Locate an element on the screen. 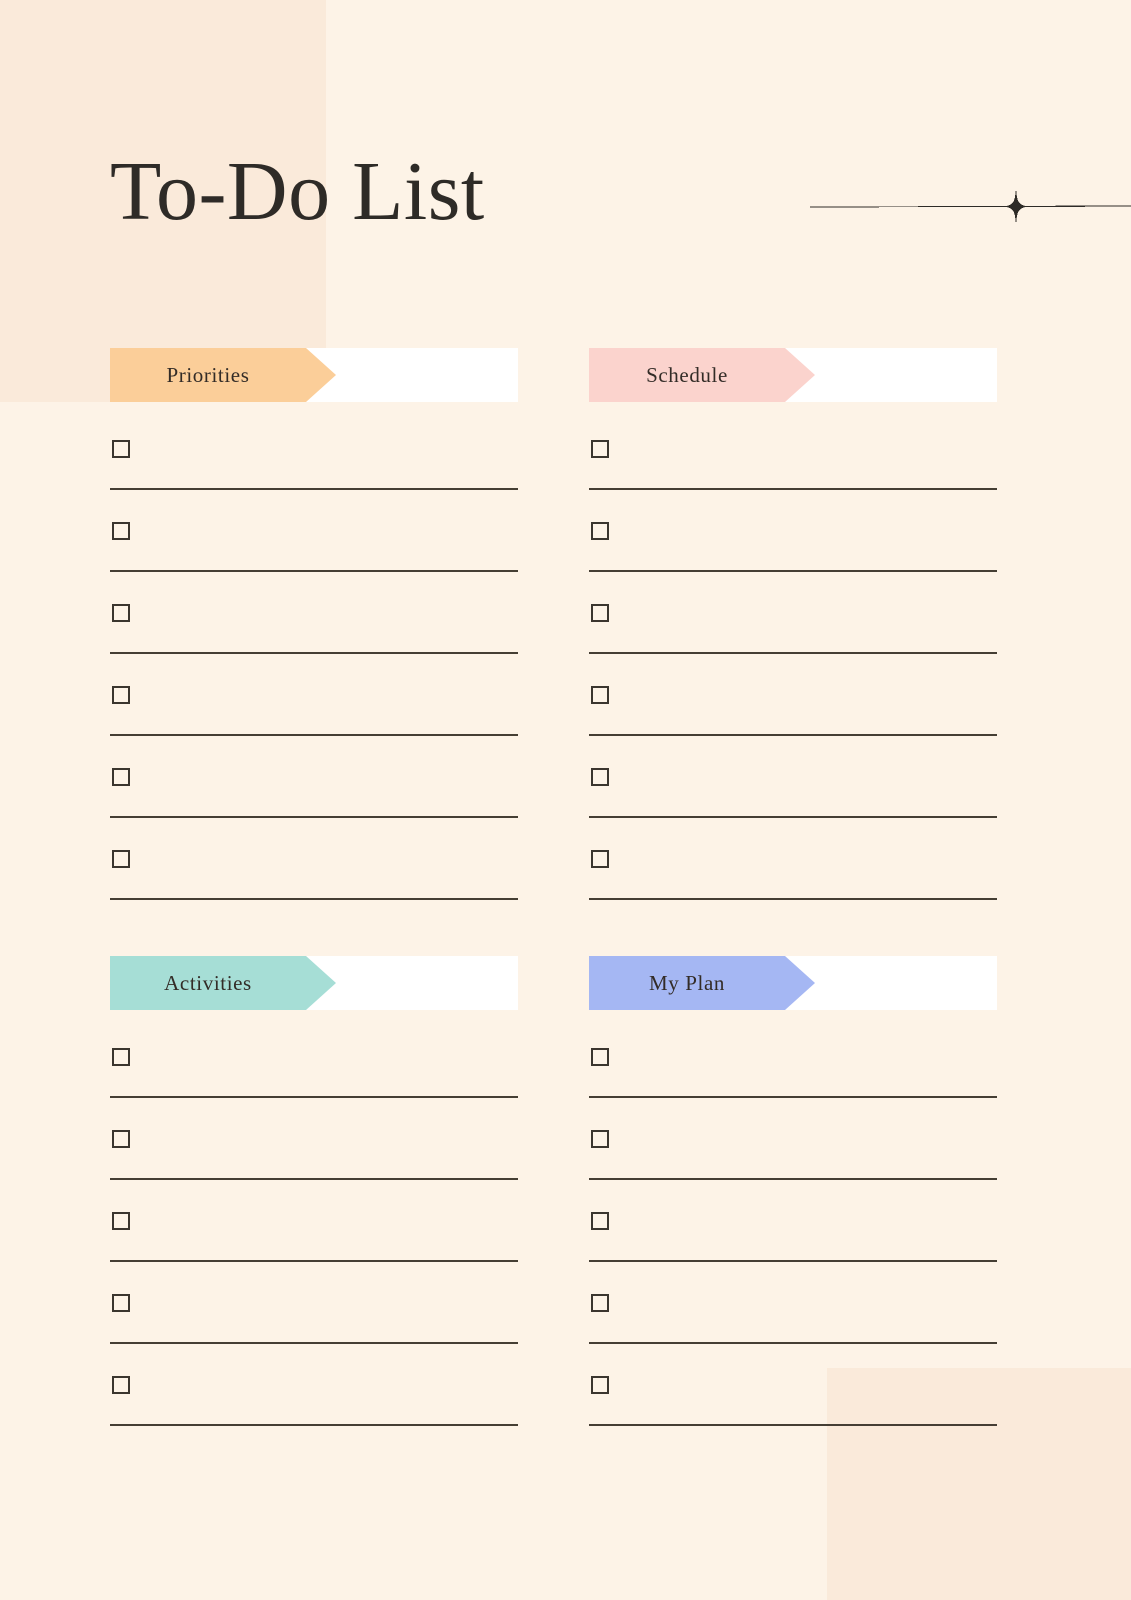  section-header-priorities: Priorities is located at coordinates (314, 375).